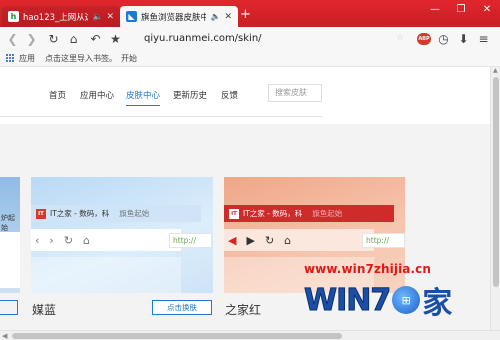 The height and width of the screenshot is (340, 500). What do you see at coordinates (437, 303) in the screenshot?
I see `watermark-jia-text: 家` at bounding box center [437, 303].